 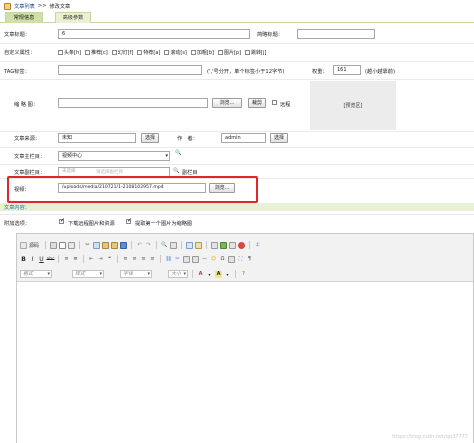 What do you see at coordinates (109, 259) in the screenshot?
I see `blockquote-icon: ❝` at bounding box center [109, 259].